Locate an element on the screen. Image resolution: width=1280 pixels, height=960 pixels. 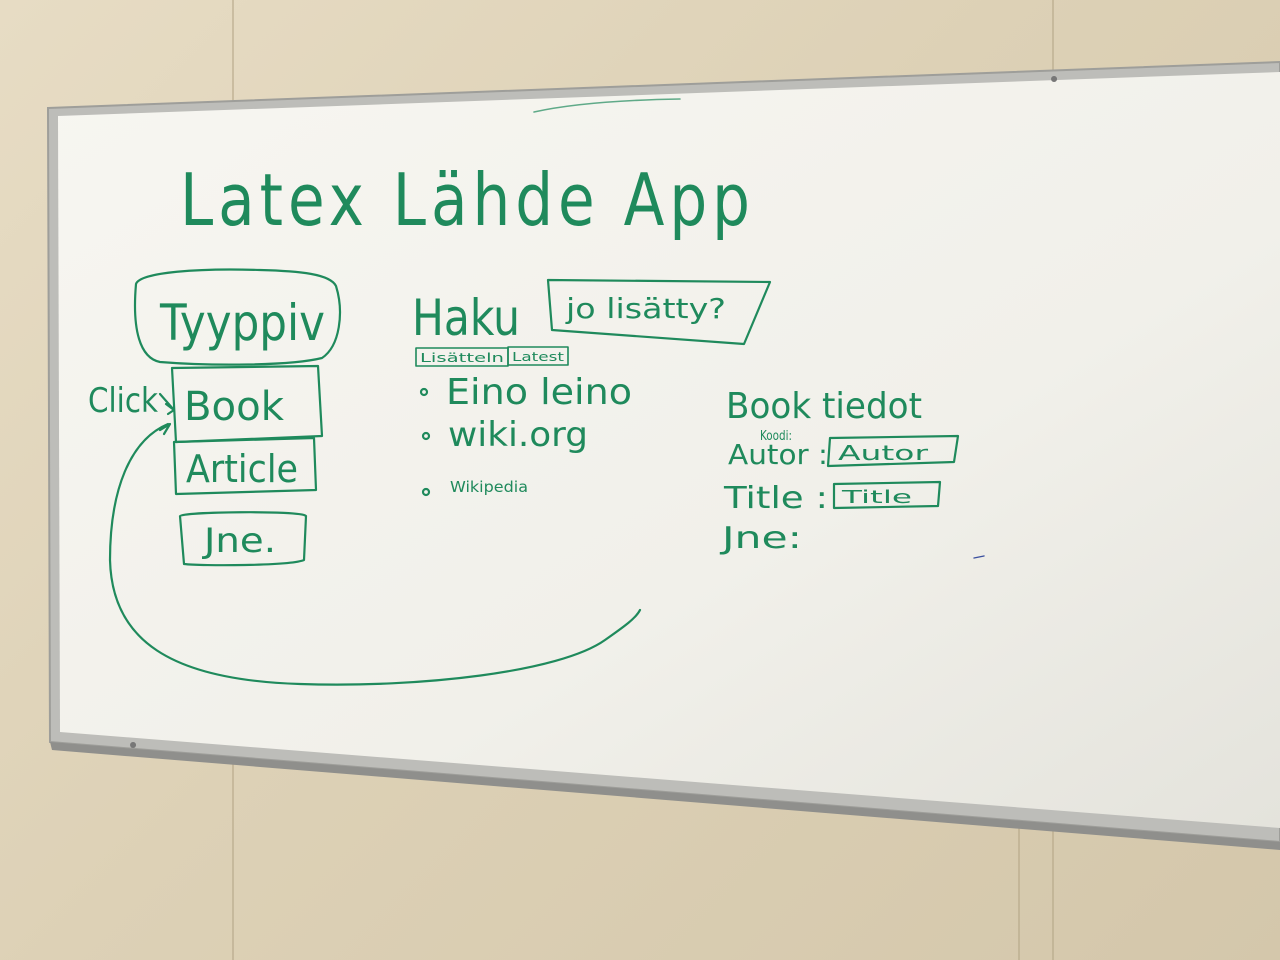
field-label-jne: Jne: is located at coordinates (760, 538).